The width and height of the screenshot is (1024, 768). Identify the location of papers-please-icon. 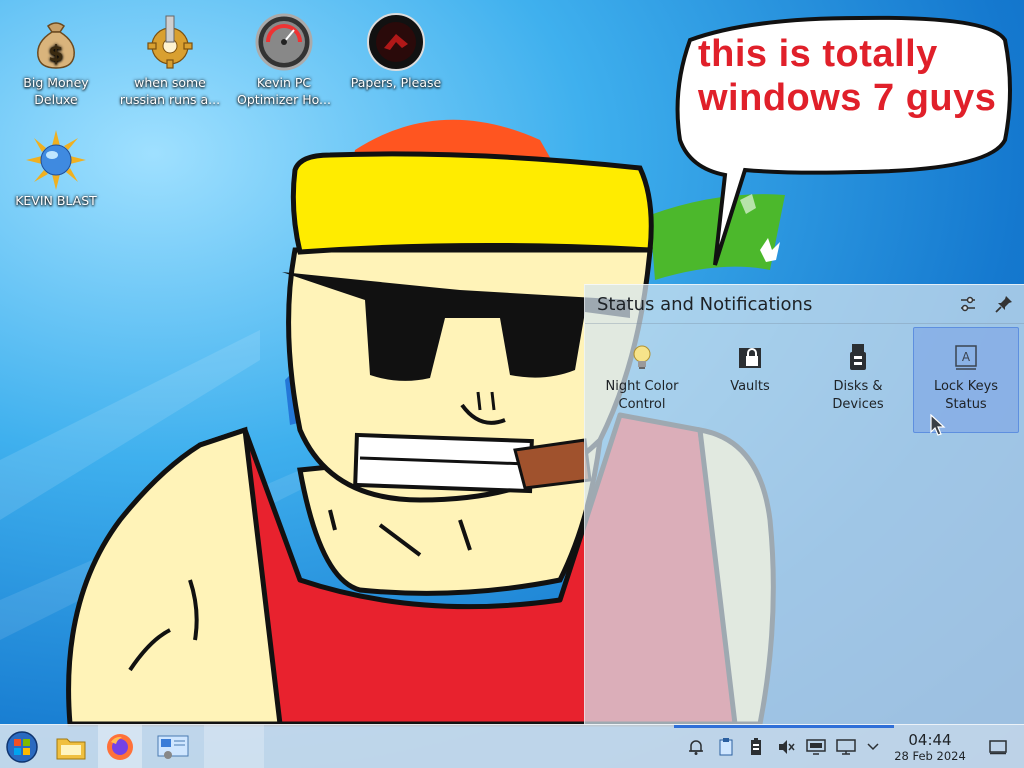
(396, 42).